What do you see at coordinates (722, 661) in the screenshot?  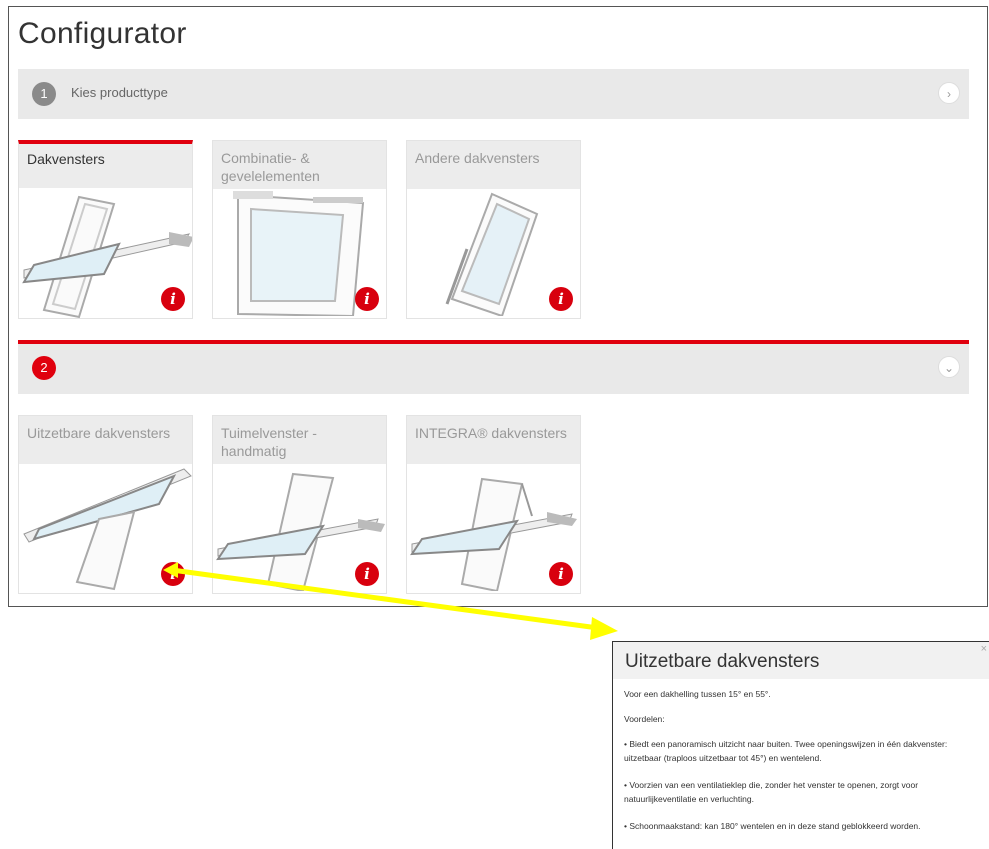 I see `popup-title: Uitzetbare dakvensters` at bounding box center [722, 661].